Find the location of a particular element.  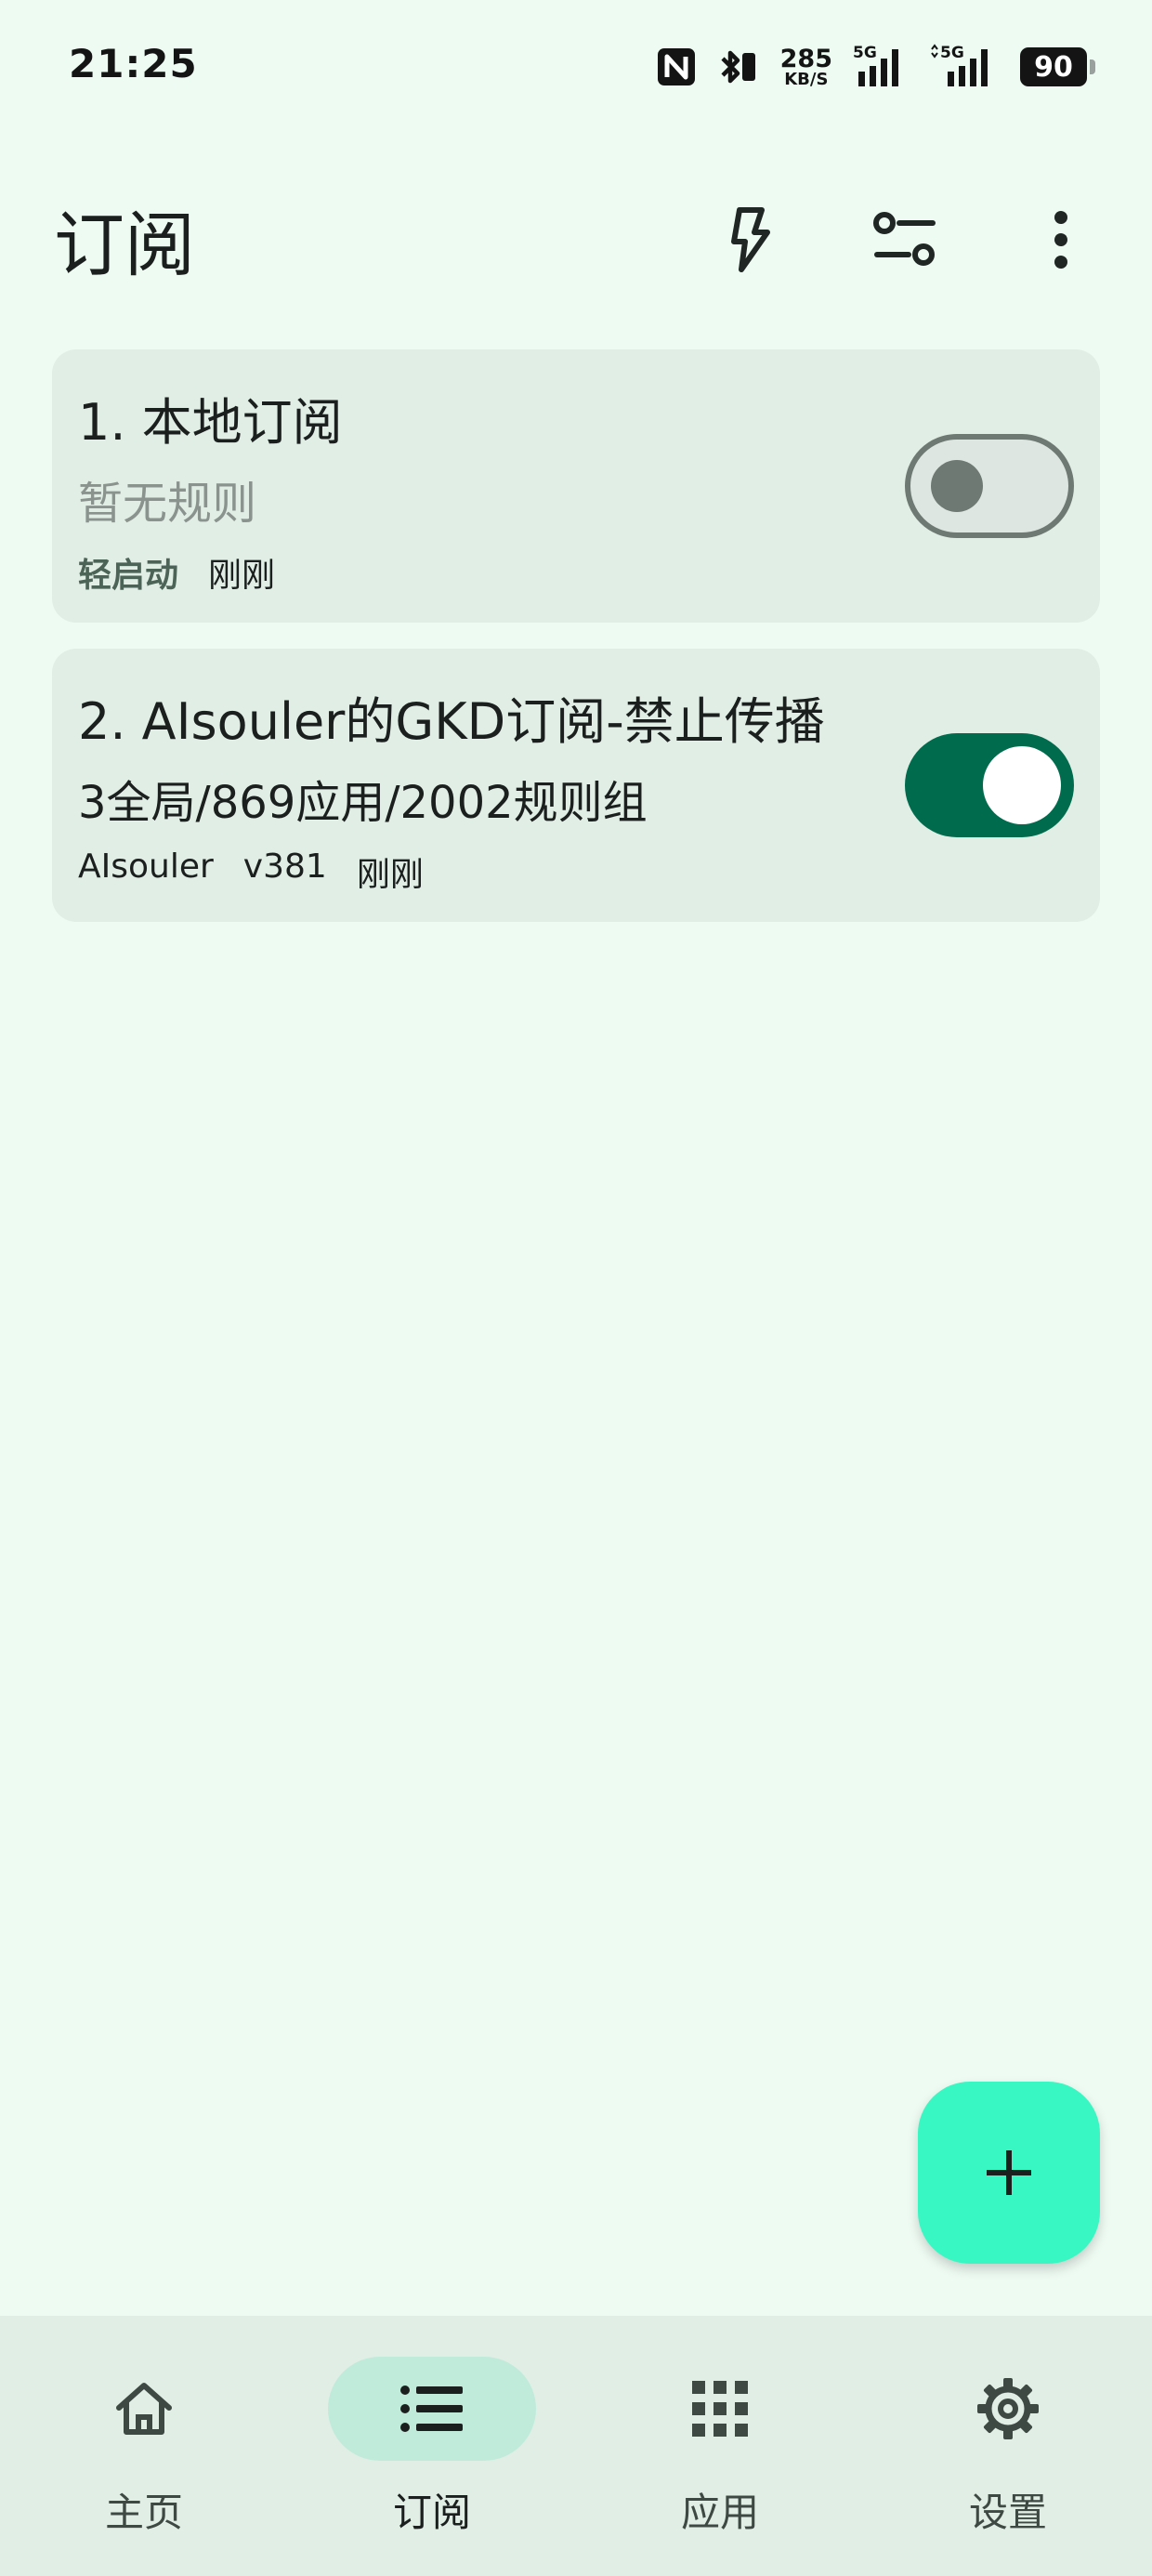

subscription-title: 2. AIsouler的GKD订阅-禁止传播 is located at coordinates (451, 721).